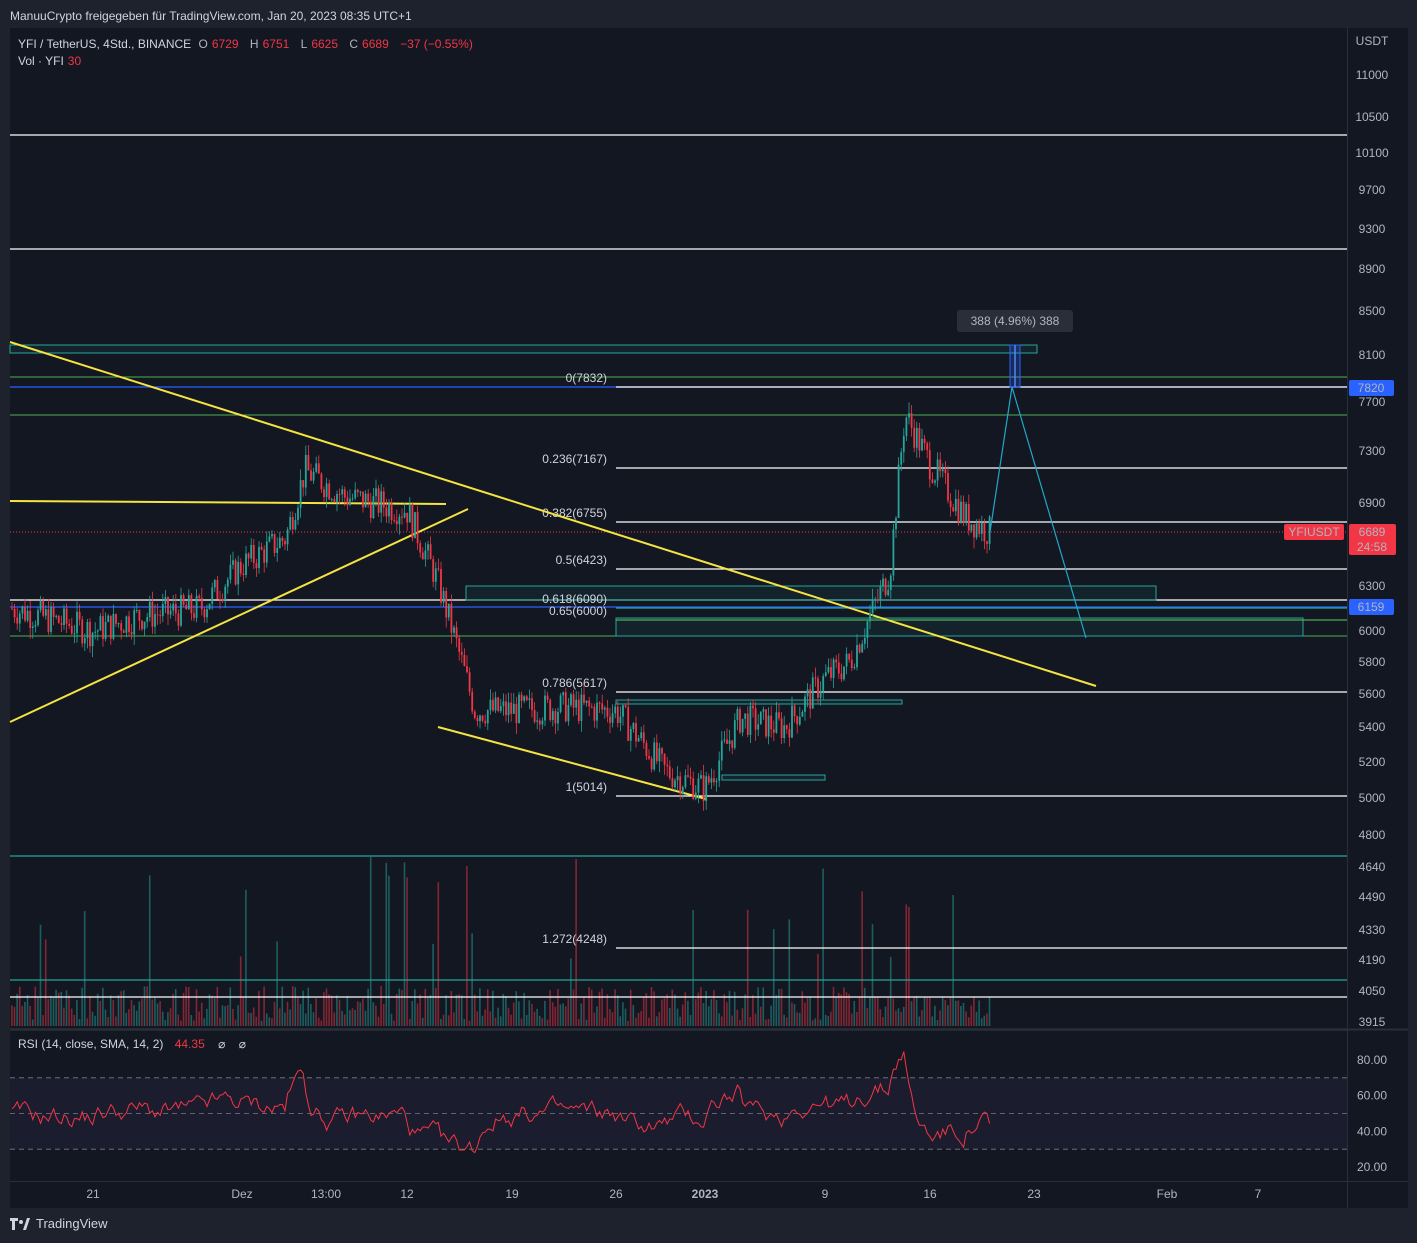  What do you see at coordinates (132, 1044) in the screenshot?
I see `rsi-legend: RSI (14, close, SMA, 14, 2) 44.35 ⌀ ⌀` at bounding box center [132, 1044].